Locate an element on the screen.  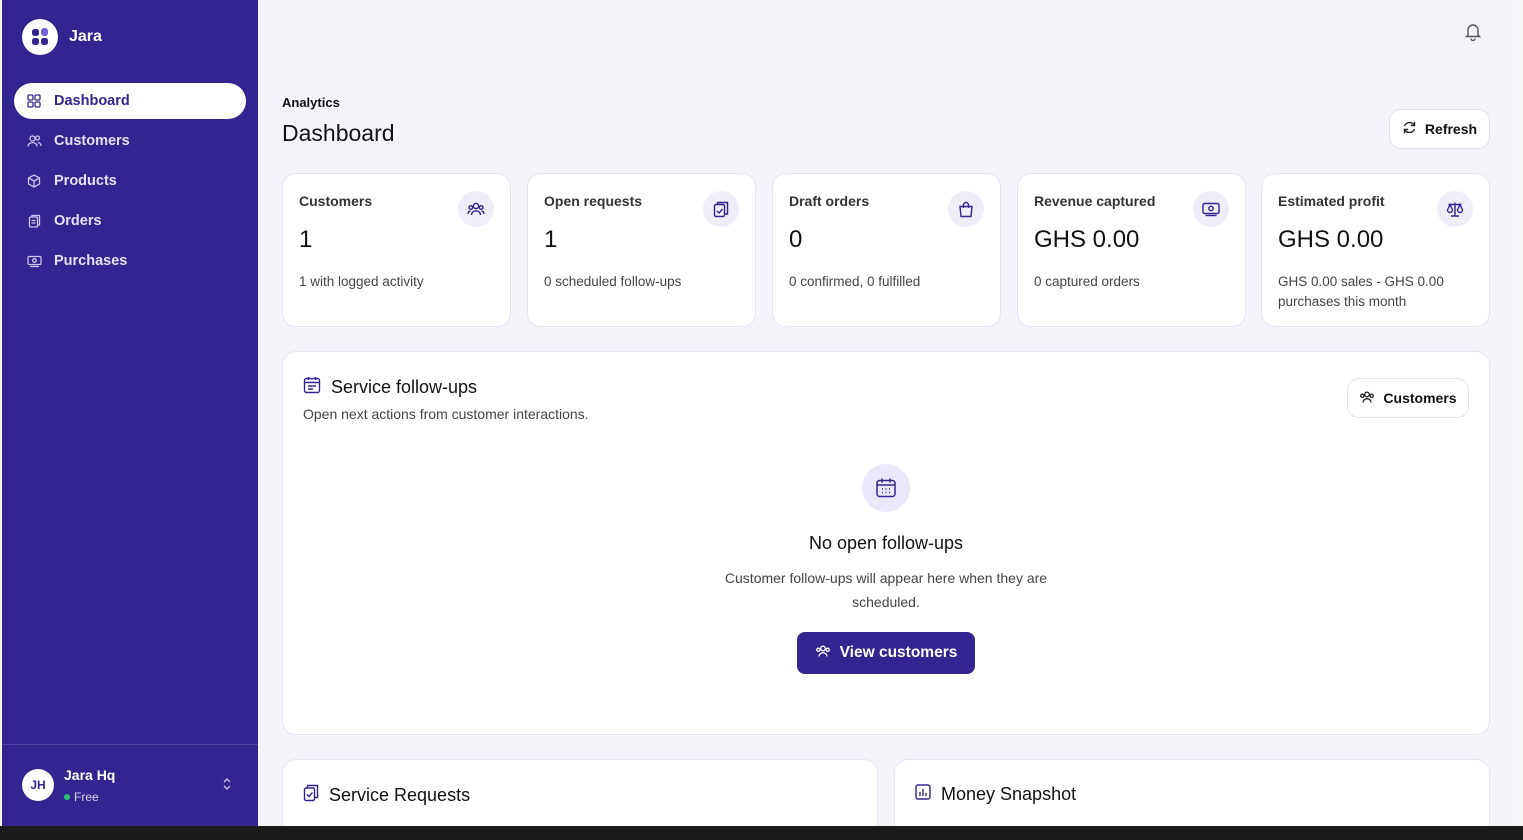
sidebar-item-products: Products is located at coordinates (130, 181).